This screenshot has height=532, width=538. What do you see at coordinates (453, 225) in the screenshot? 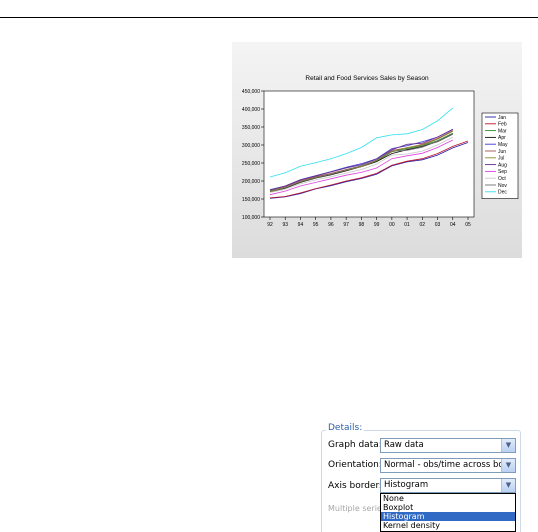
I see `x-tick-label: 04` at bounding box center [453, 225].